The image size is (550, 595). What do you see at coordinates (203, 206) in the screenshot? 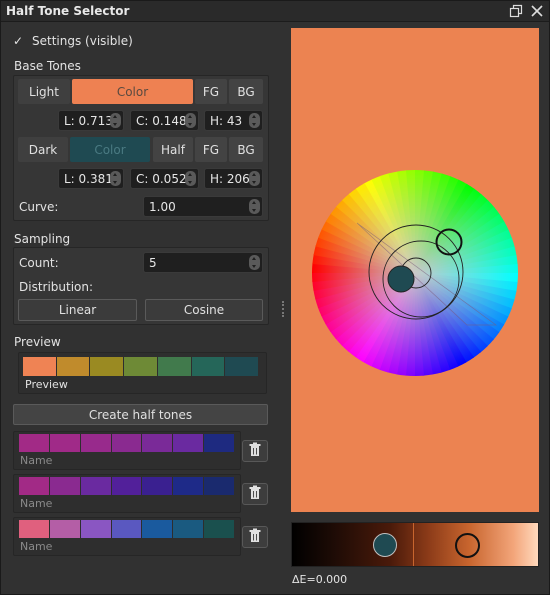
I see `curve-spinbox: 1.00` at bounding box center [203, 206].